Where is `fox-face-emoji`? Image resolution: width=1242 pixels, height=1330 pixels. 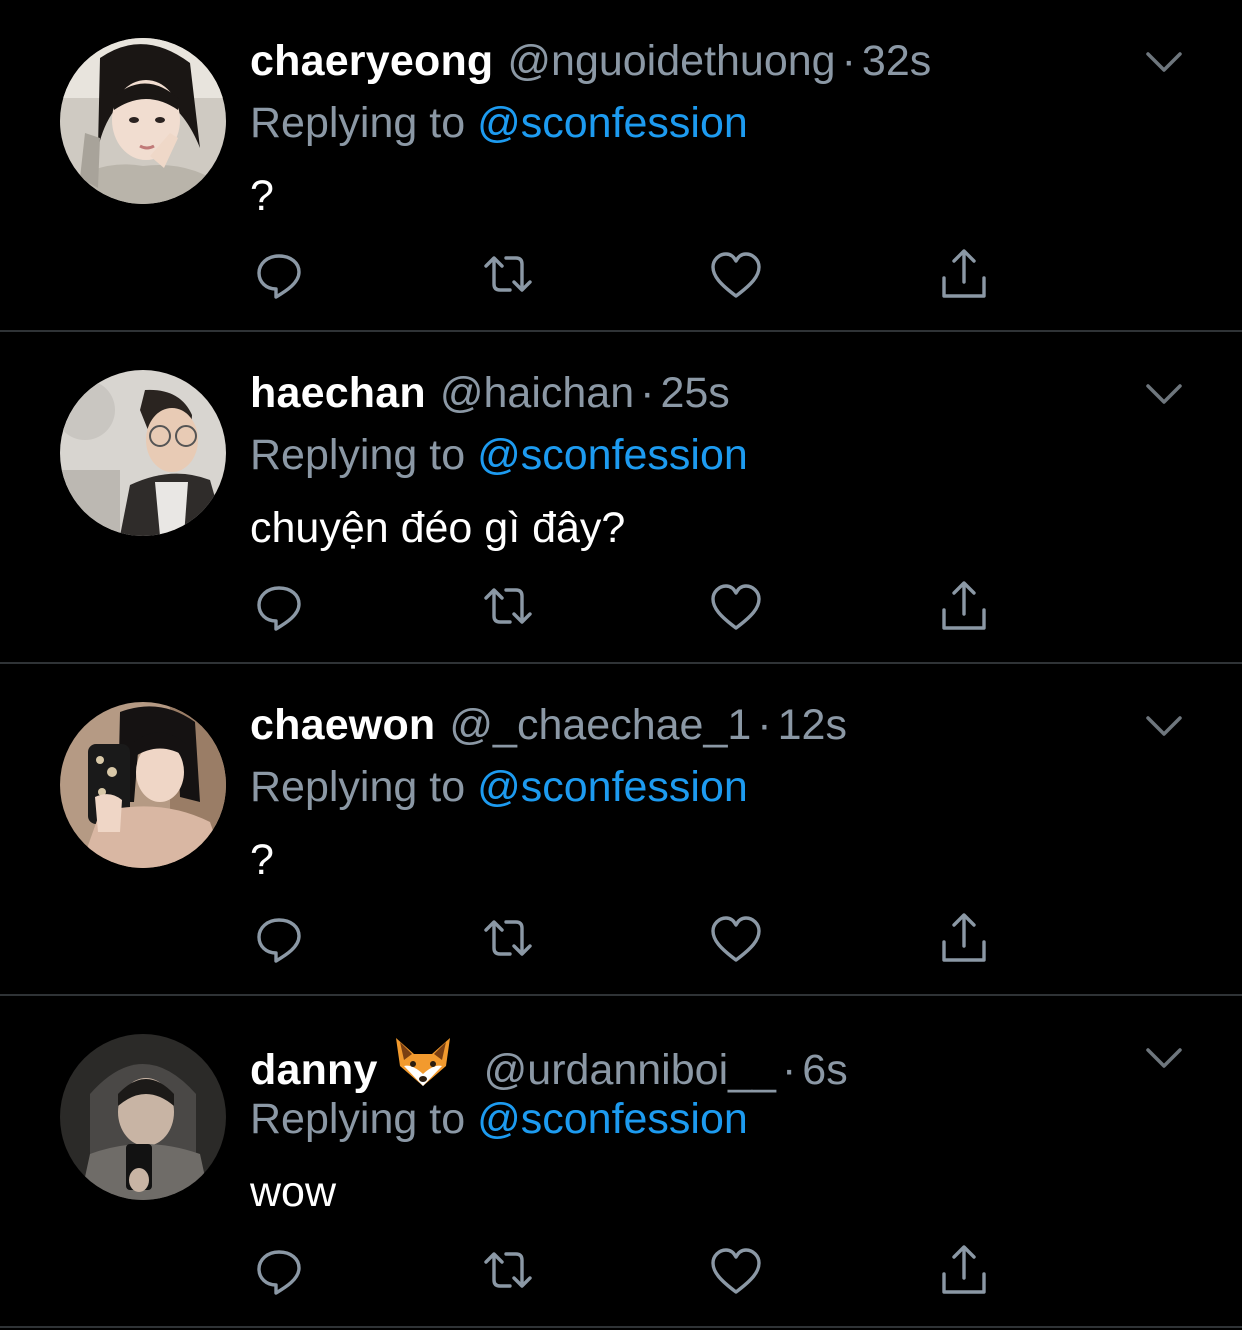 fox-face-emoji is located at coordinates (422, 1062).